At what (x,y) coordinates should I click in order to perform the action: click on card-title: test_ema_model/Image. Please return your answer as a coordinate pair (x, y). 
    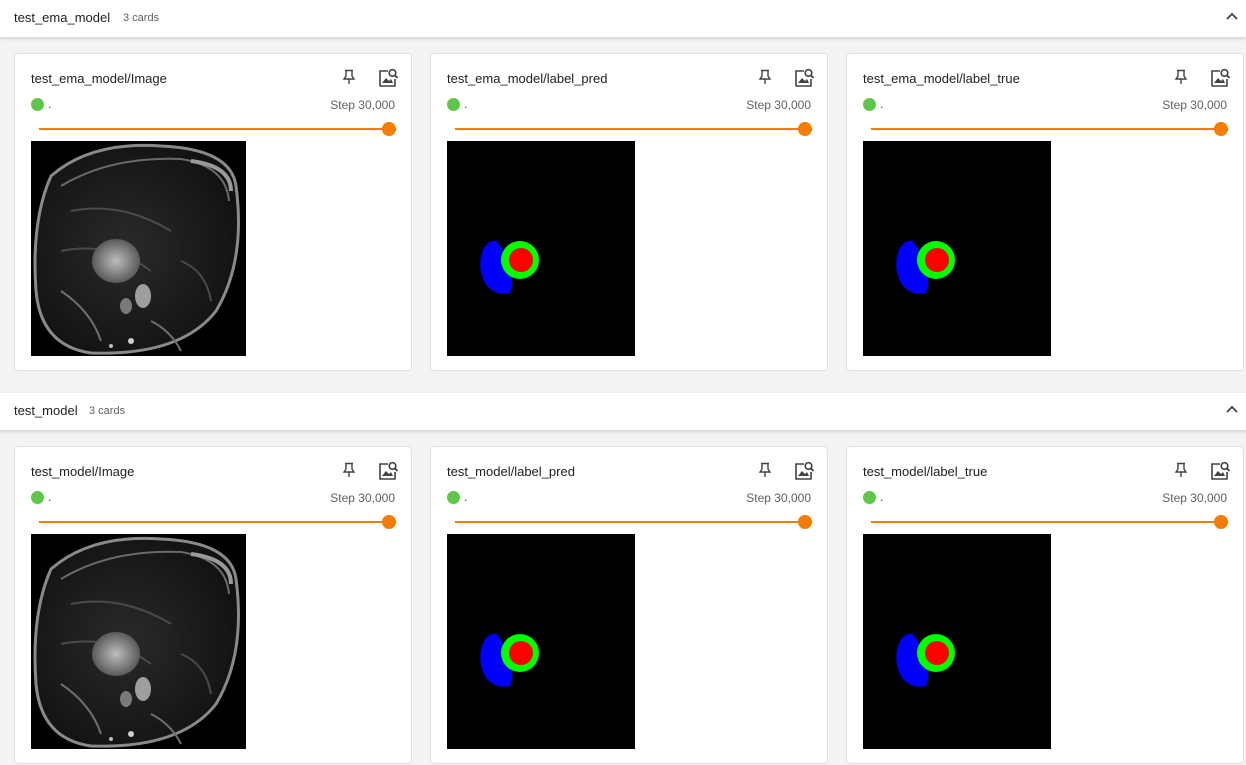
    Looking at the image, I should click on (99, 78).